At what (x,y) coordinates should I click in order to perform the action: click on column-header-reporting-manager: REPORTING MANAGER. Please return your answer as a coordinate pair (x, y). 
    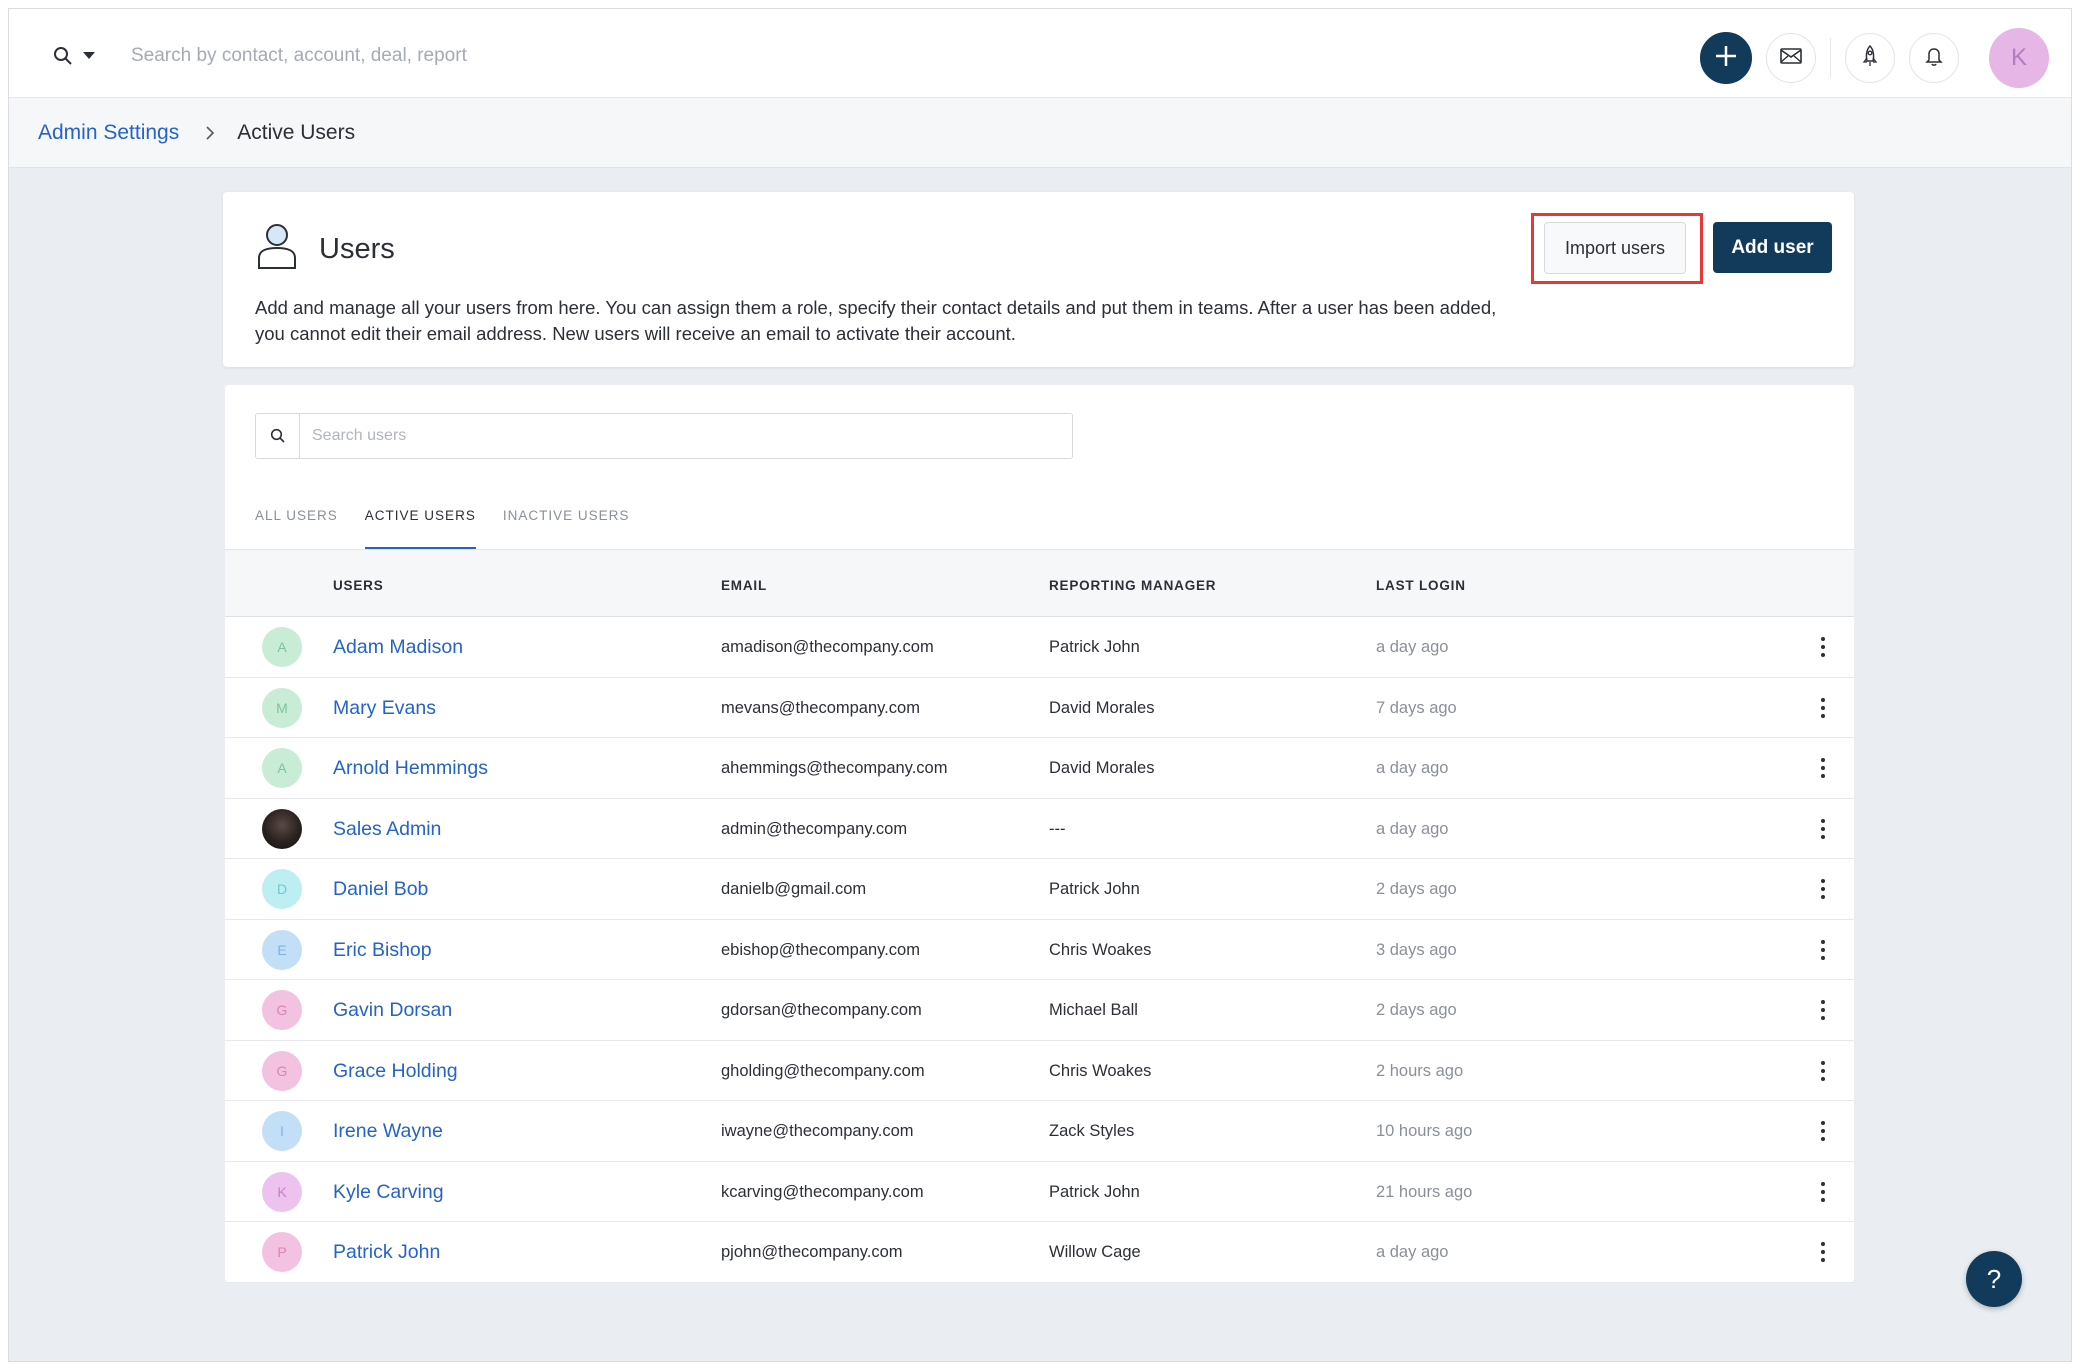
    Looking at the image, I should click on (1132, 585).